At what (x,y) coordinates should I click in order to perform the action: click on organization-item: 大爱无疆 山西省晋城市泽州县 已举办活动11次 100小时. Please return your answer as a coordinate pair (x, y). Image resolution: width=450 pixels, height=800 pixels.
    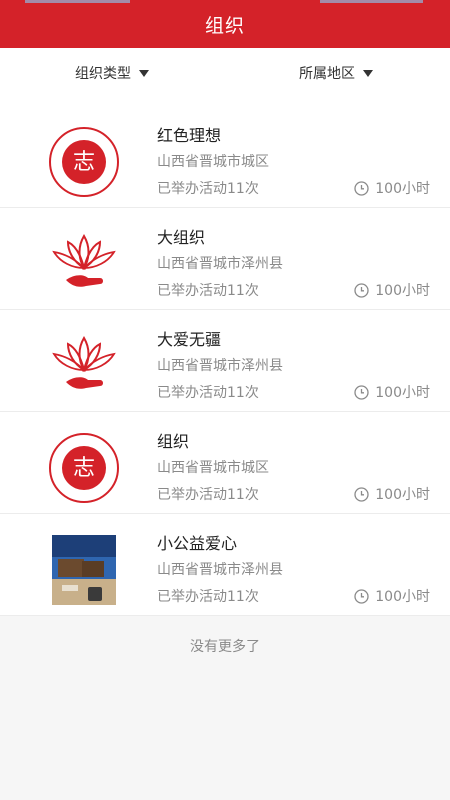
    Looking at the image, I should click on (225, 361).